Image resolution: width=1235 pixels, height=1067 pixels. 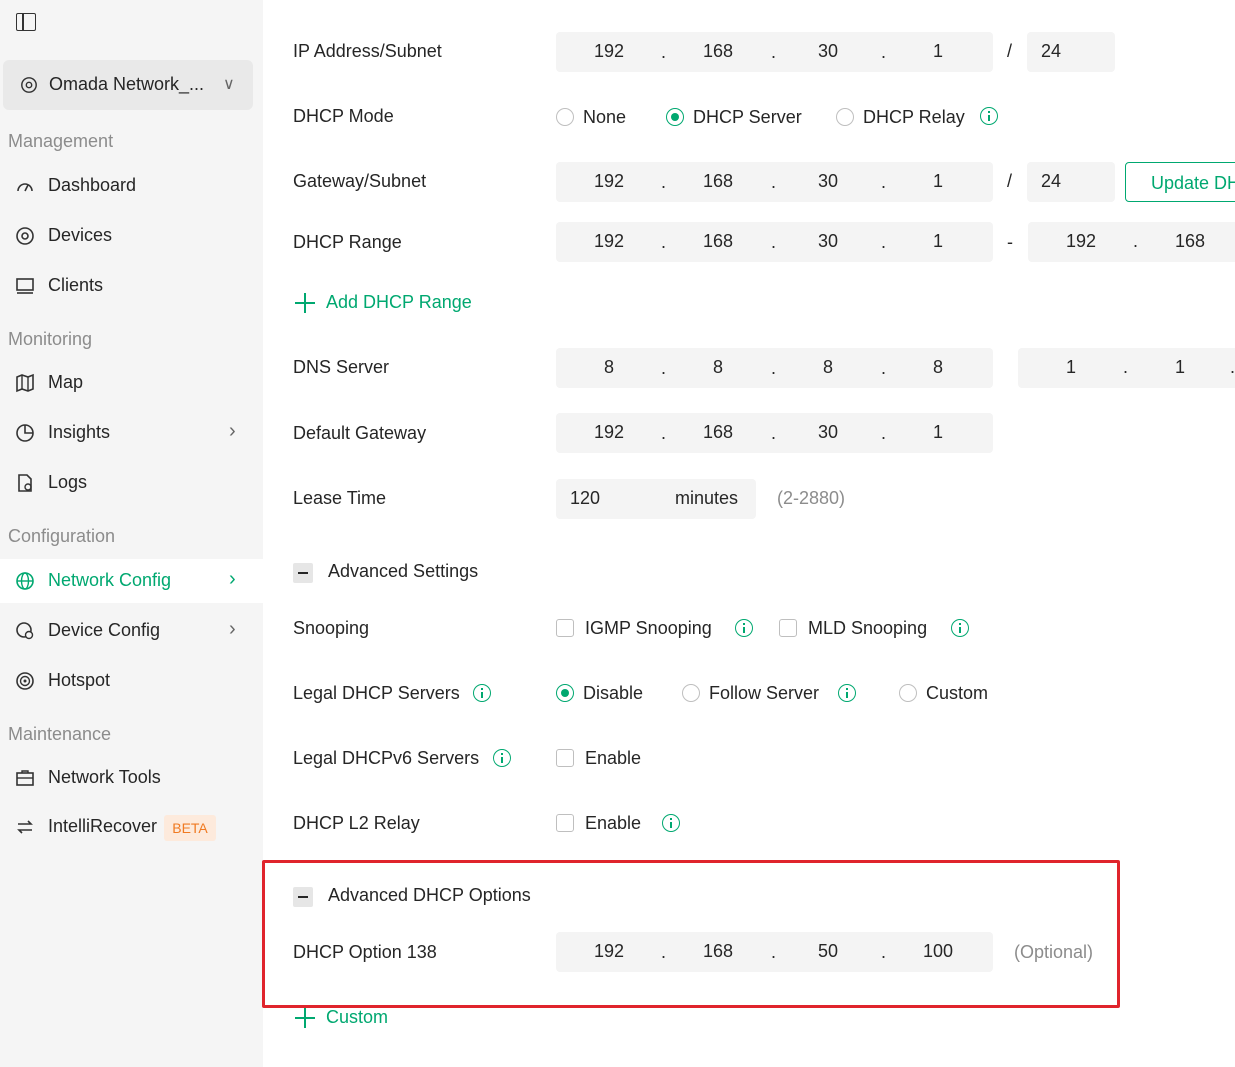 I want to click on ip-address-input: 192 . 168 . 30 . 1, so click(x=774, y=52).